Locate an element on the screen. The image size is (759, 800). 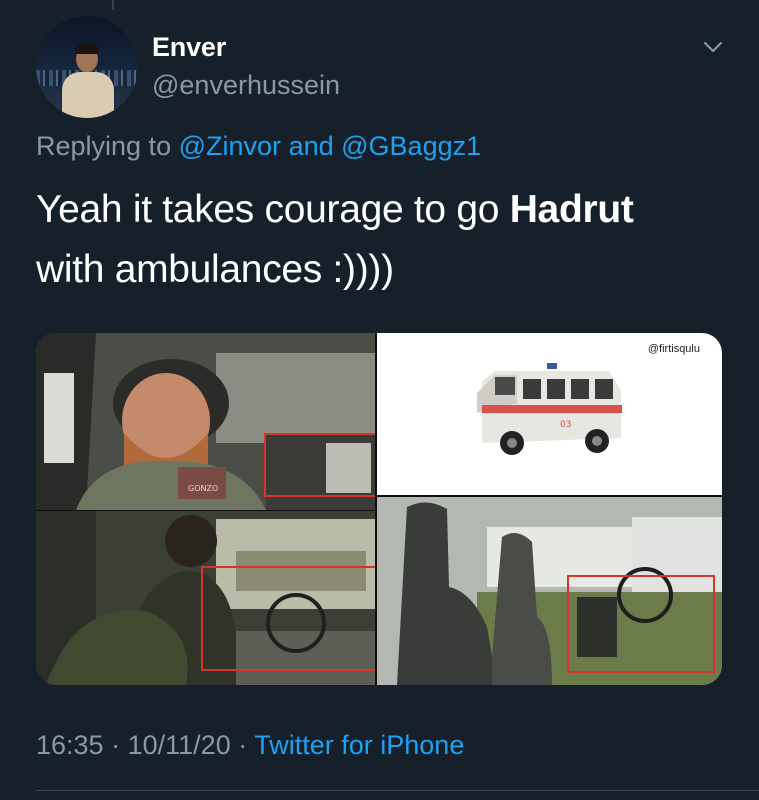
avatar-person-hair is located at coordinates (87, 48).